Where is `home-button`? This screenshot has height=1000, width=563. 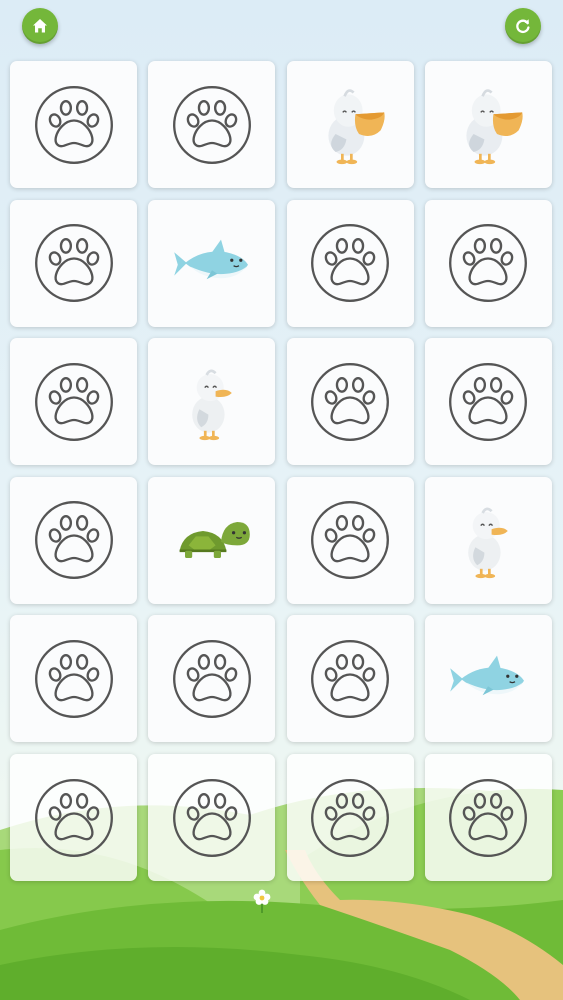
home-button is located at coordinates (40, 26).